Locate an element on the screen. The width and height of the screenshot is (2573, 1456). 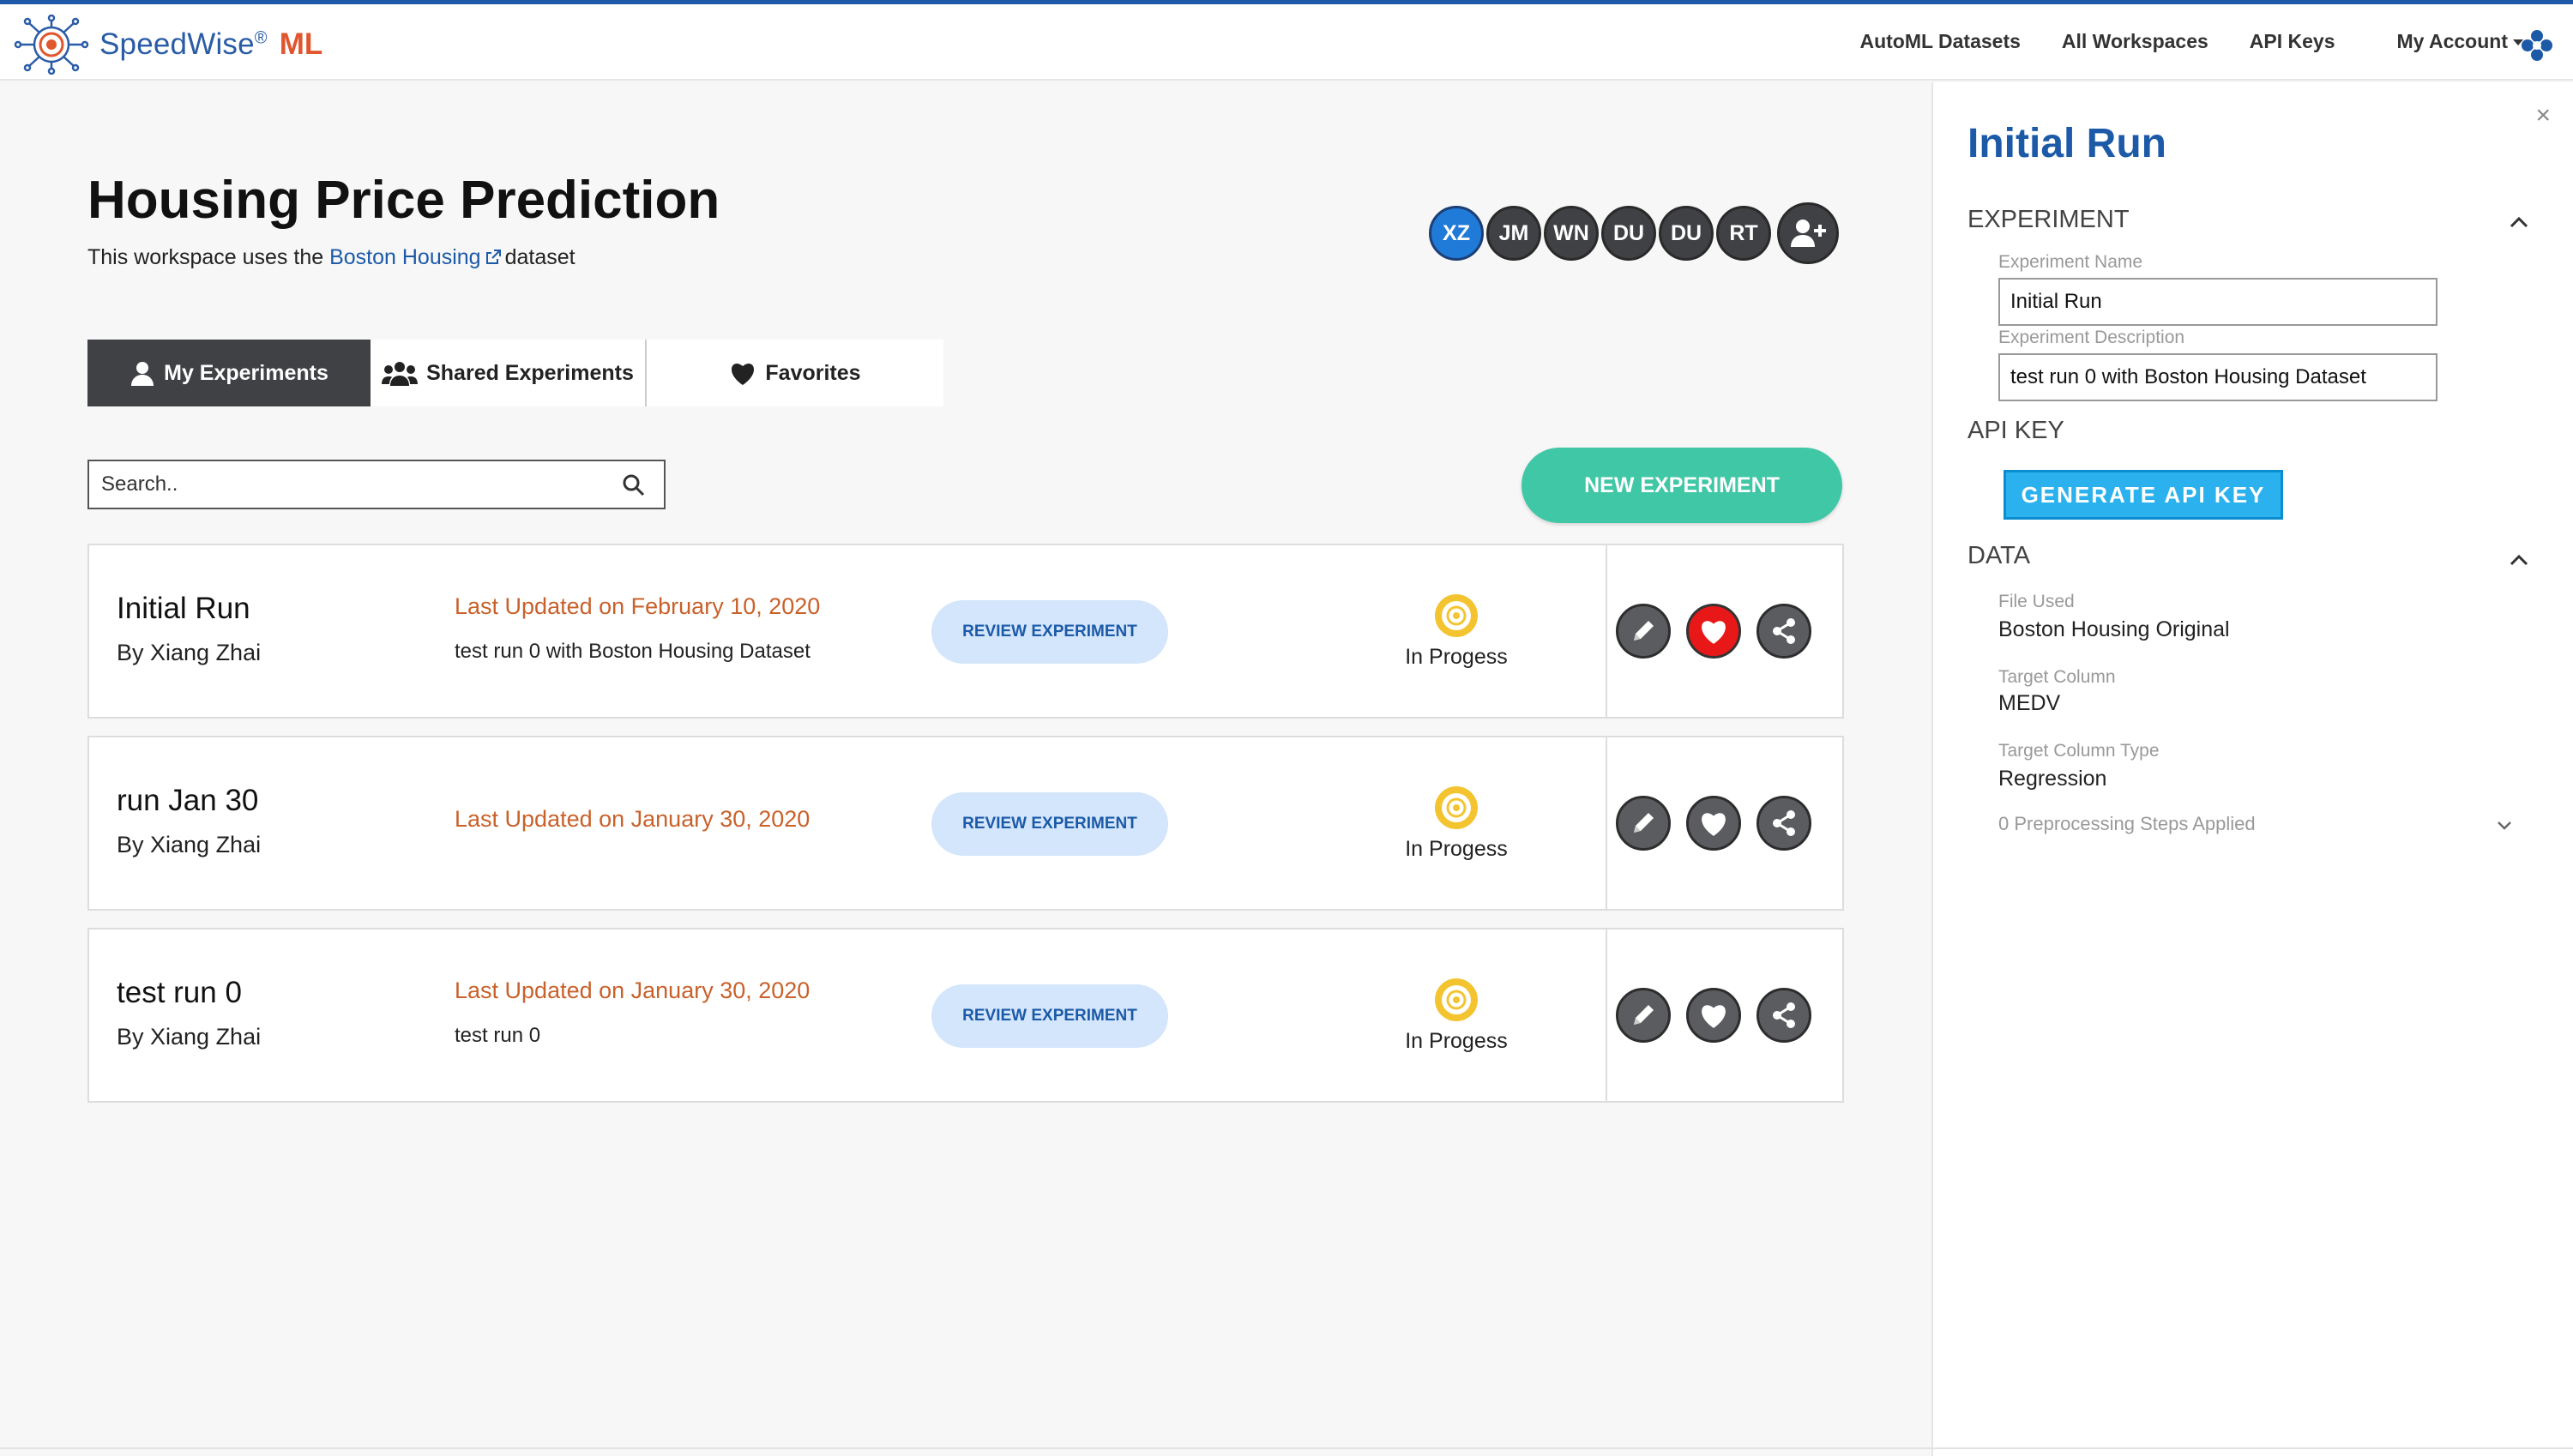
apps-flower-icon is located at coordinates (2537, 45).